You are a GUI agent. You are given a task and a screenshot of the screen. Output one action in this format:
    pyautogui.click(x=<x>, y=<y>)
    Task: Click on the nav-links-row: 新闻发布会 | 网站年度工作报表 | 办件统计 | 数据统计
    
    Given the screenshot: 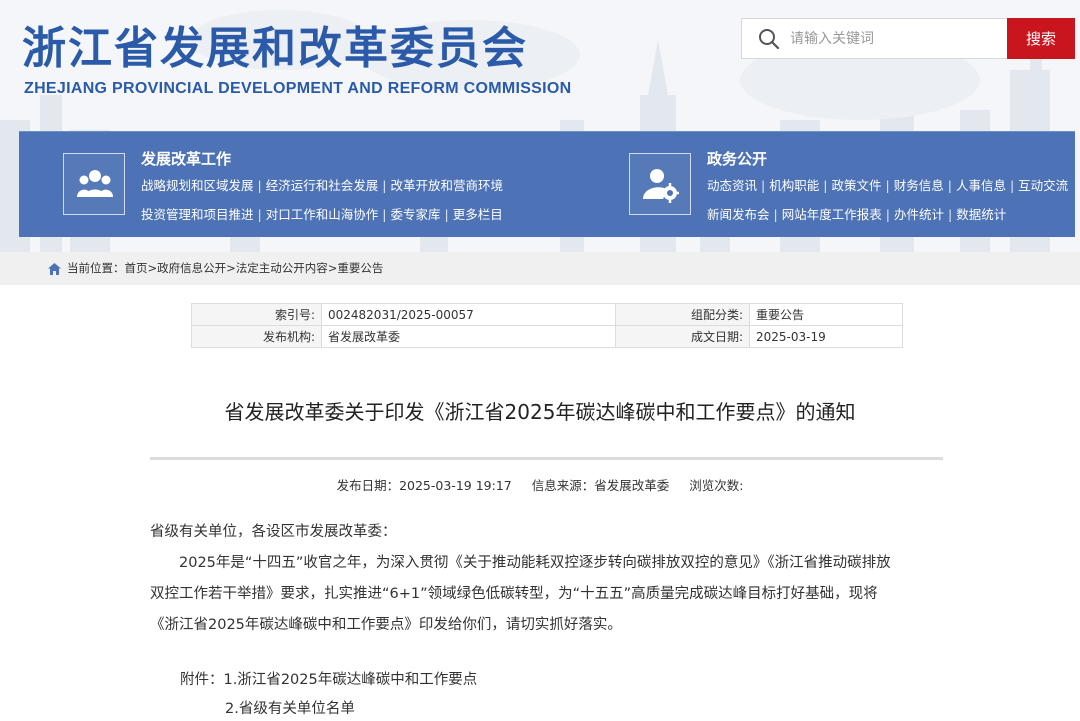 What is the action you would take?
    pyautogui.click(x=856, y=215)
    